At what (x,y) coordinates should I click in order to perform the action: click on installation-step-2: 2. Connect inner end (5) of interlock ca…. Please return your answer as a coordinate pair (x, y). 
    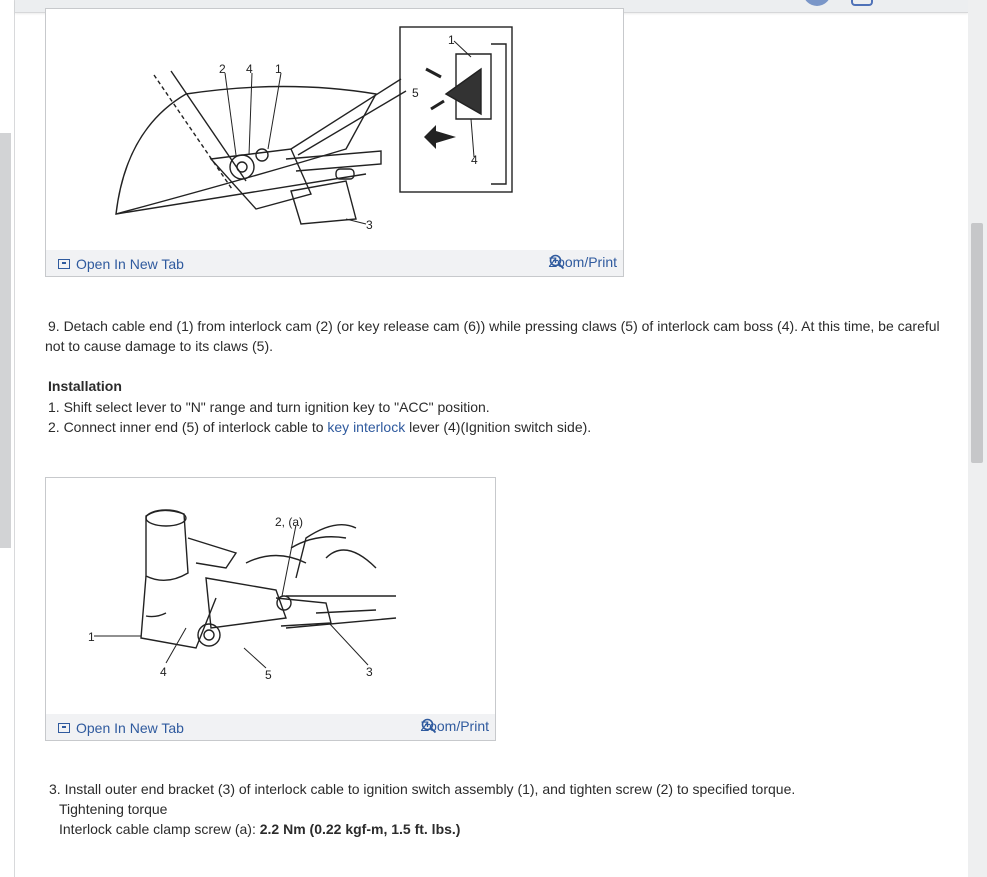
    Looking at the image, I should click on (319, 427).